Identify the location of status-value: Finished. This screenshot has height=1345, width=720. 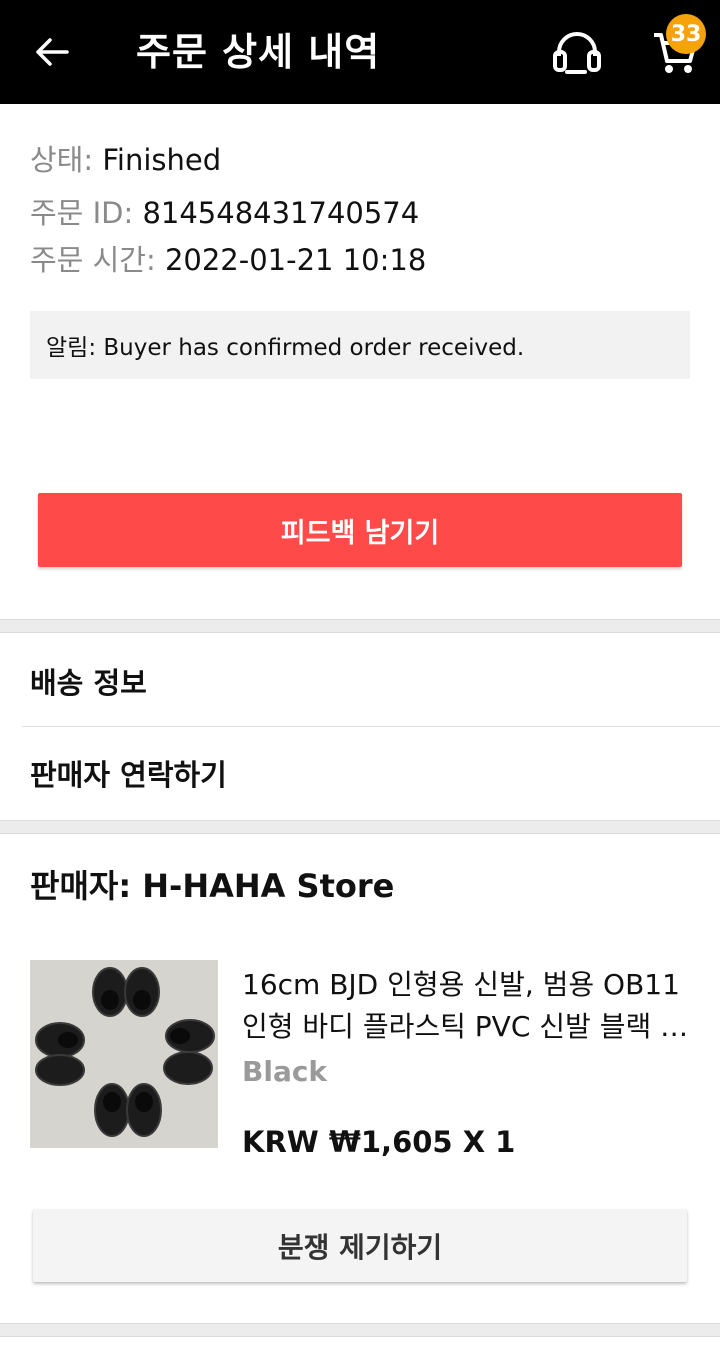
(162, 160).